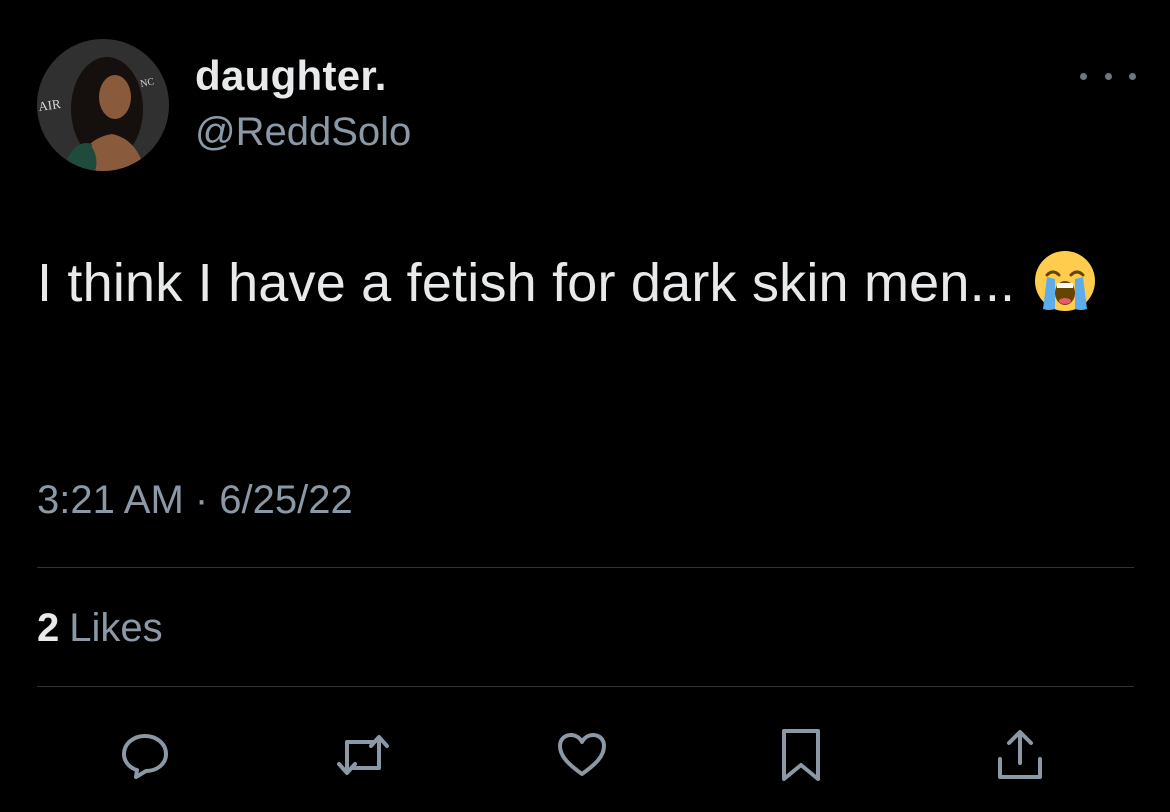 The width and height of the screenshot is (1170, 812). Describe the element at coordinates (116, 628) in the screenshot. I see `likes-label: Likes` at that location.